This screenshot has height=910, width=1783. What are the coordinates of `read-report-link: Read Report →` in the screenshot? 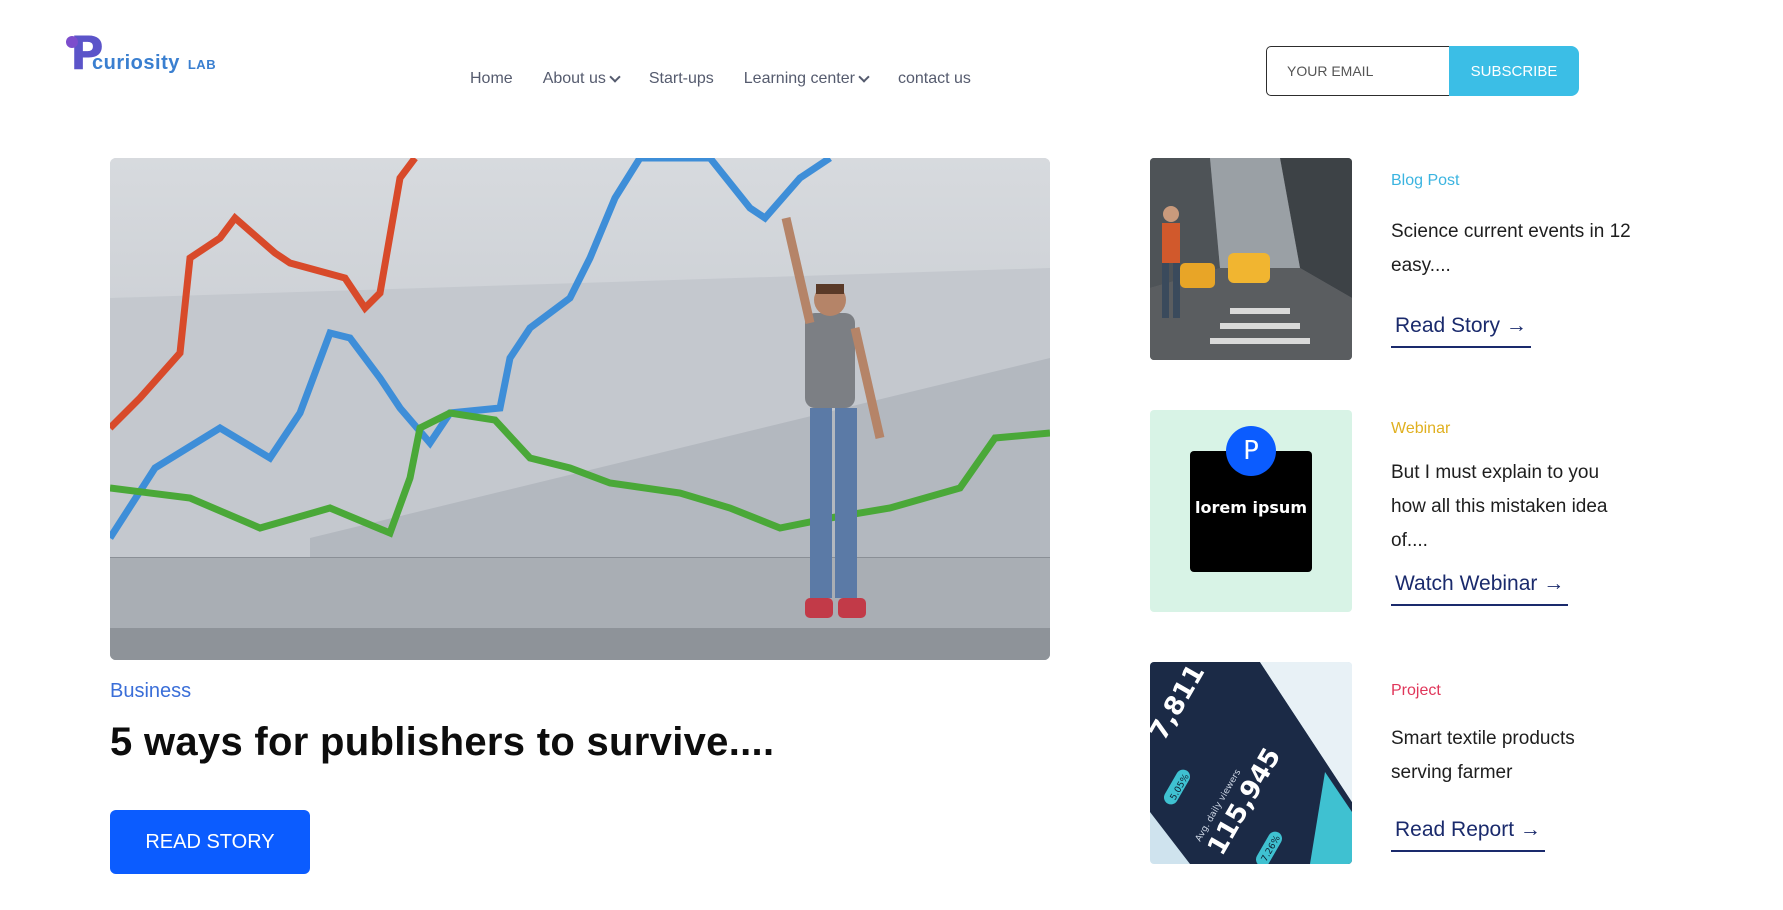 It's located at (1468, 835).